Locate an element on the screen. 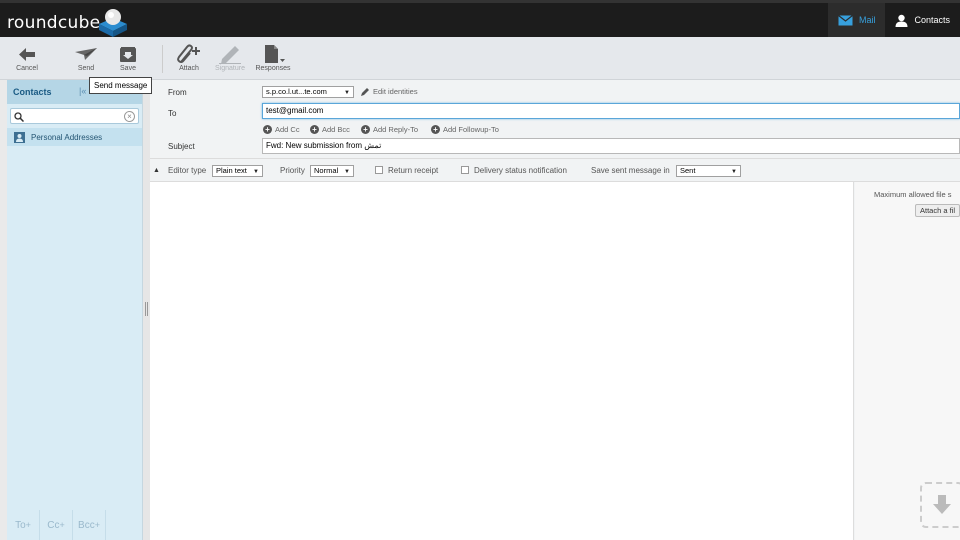  top-navigation: Mail Contacts is located at coordinates (893, 20).